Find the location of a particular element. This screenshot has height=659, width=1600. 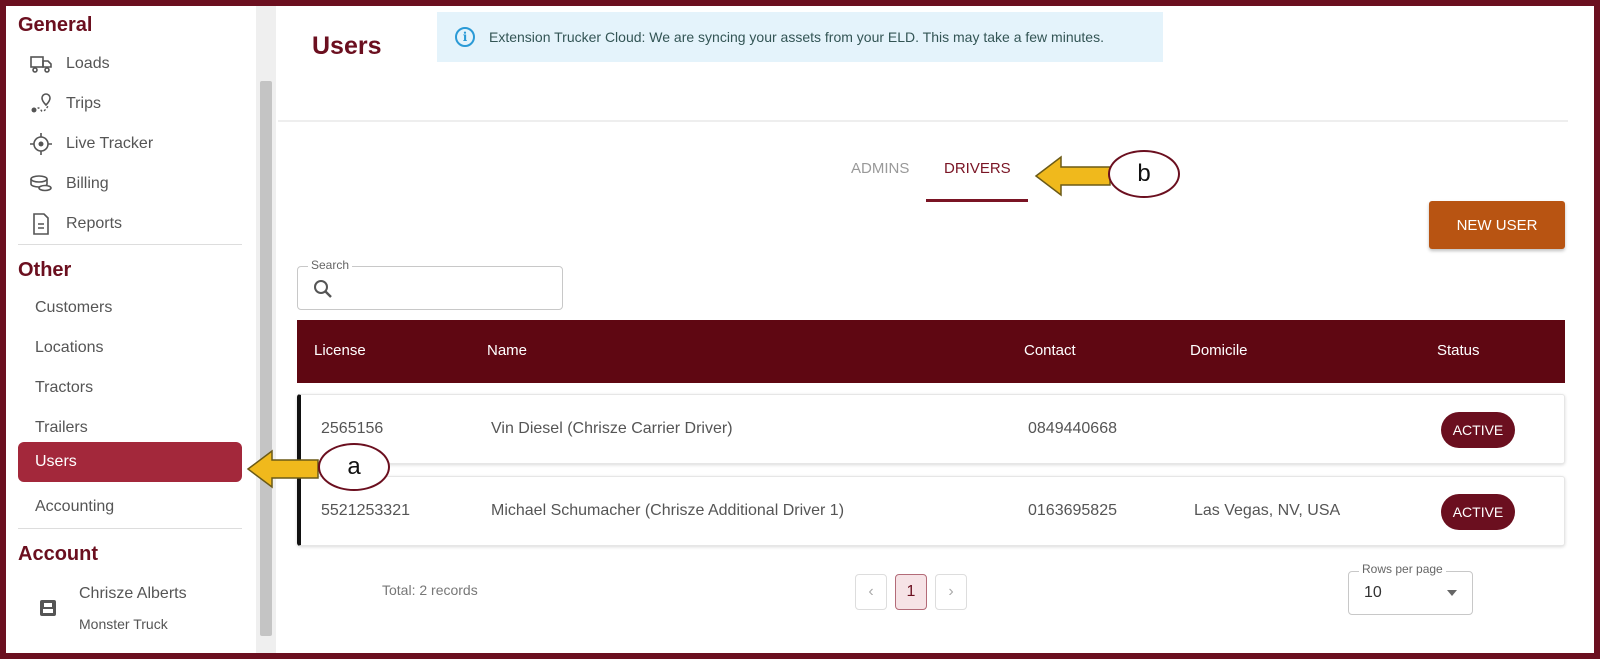

sidebar-item-label: Live Tracker is located at coordinates (110, 143).